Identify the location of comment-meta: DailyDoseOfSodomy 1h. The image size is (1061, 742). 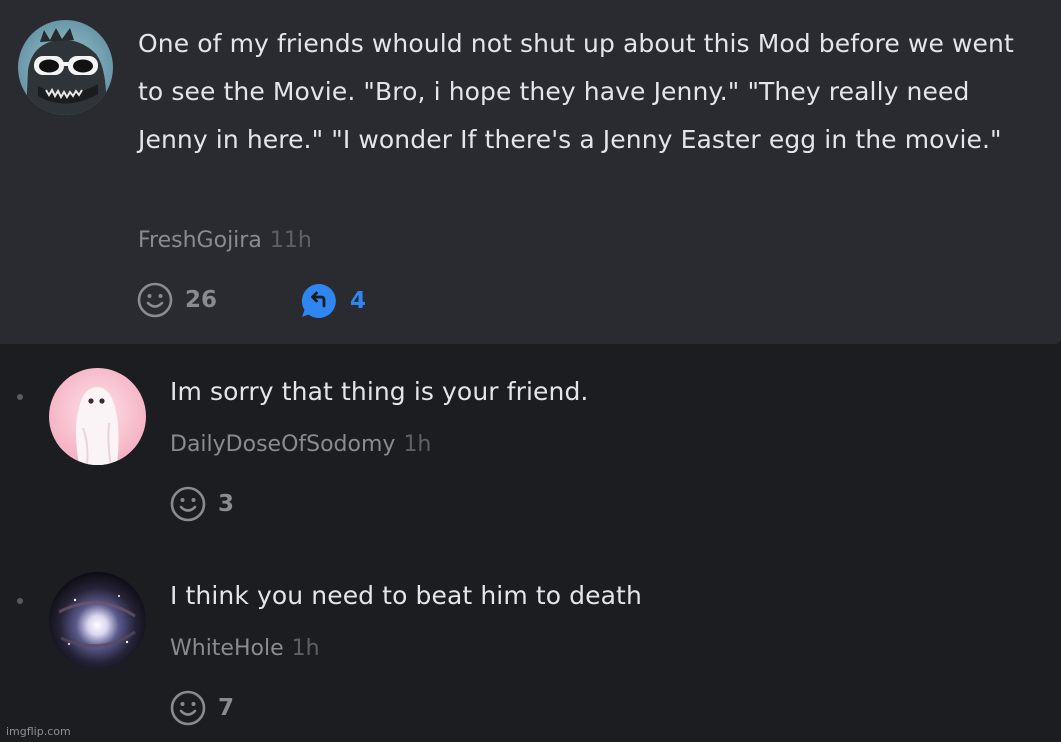
(300, 445).